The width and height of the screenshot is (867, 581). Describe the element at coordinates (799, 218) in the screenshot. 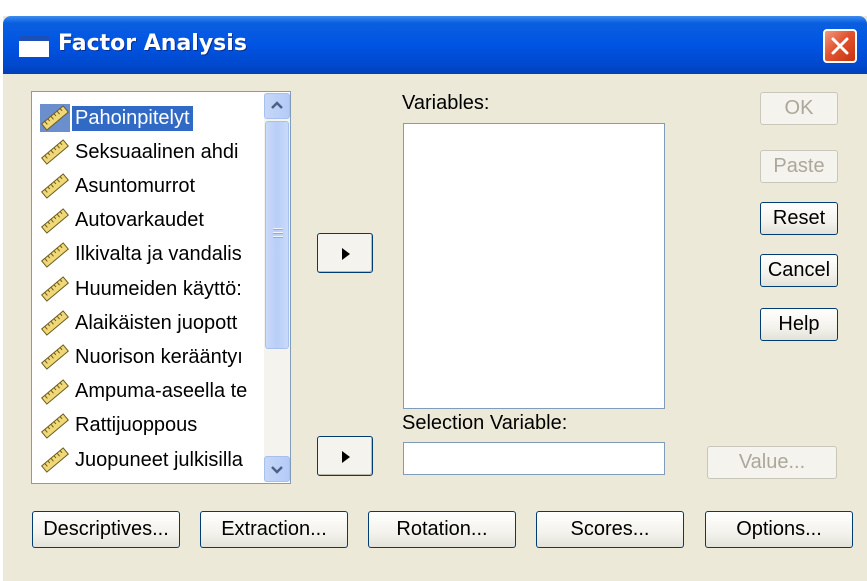

I see `reset-button: Reset` at that location.